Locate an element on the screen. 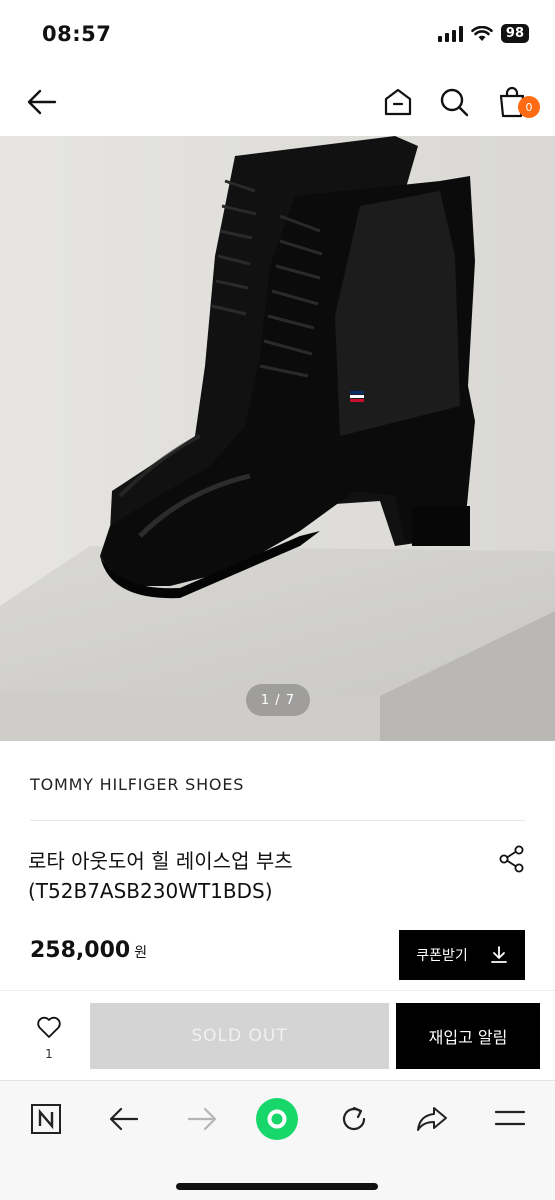 This screenshot has width=555, height=1200. cart-button: 0 is located at coordinates (516, 102).